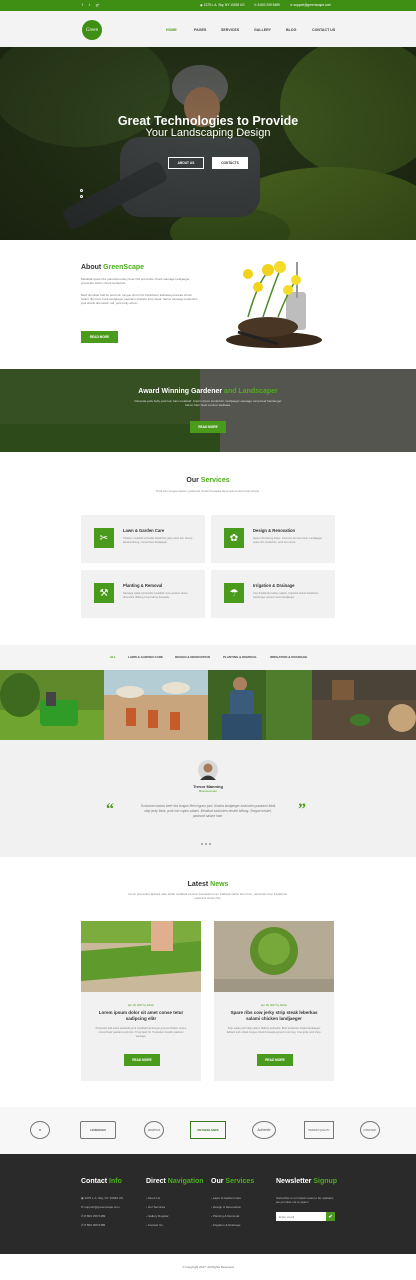 Image resolution: width=416 pixels, height=1280 pixels. Describe the element at coordinates (154, 1130) in the screenshot. I see `client-logo: GRAPHICS` at that location.